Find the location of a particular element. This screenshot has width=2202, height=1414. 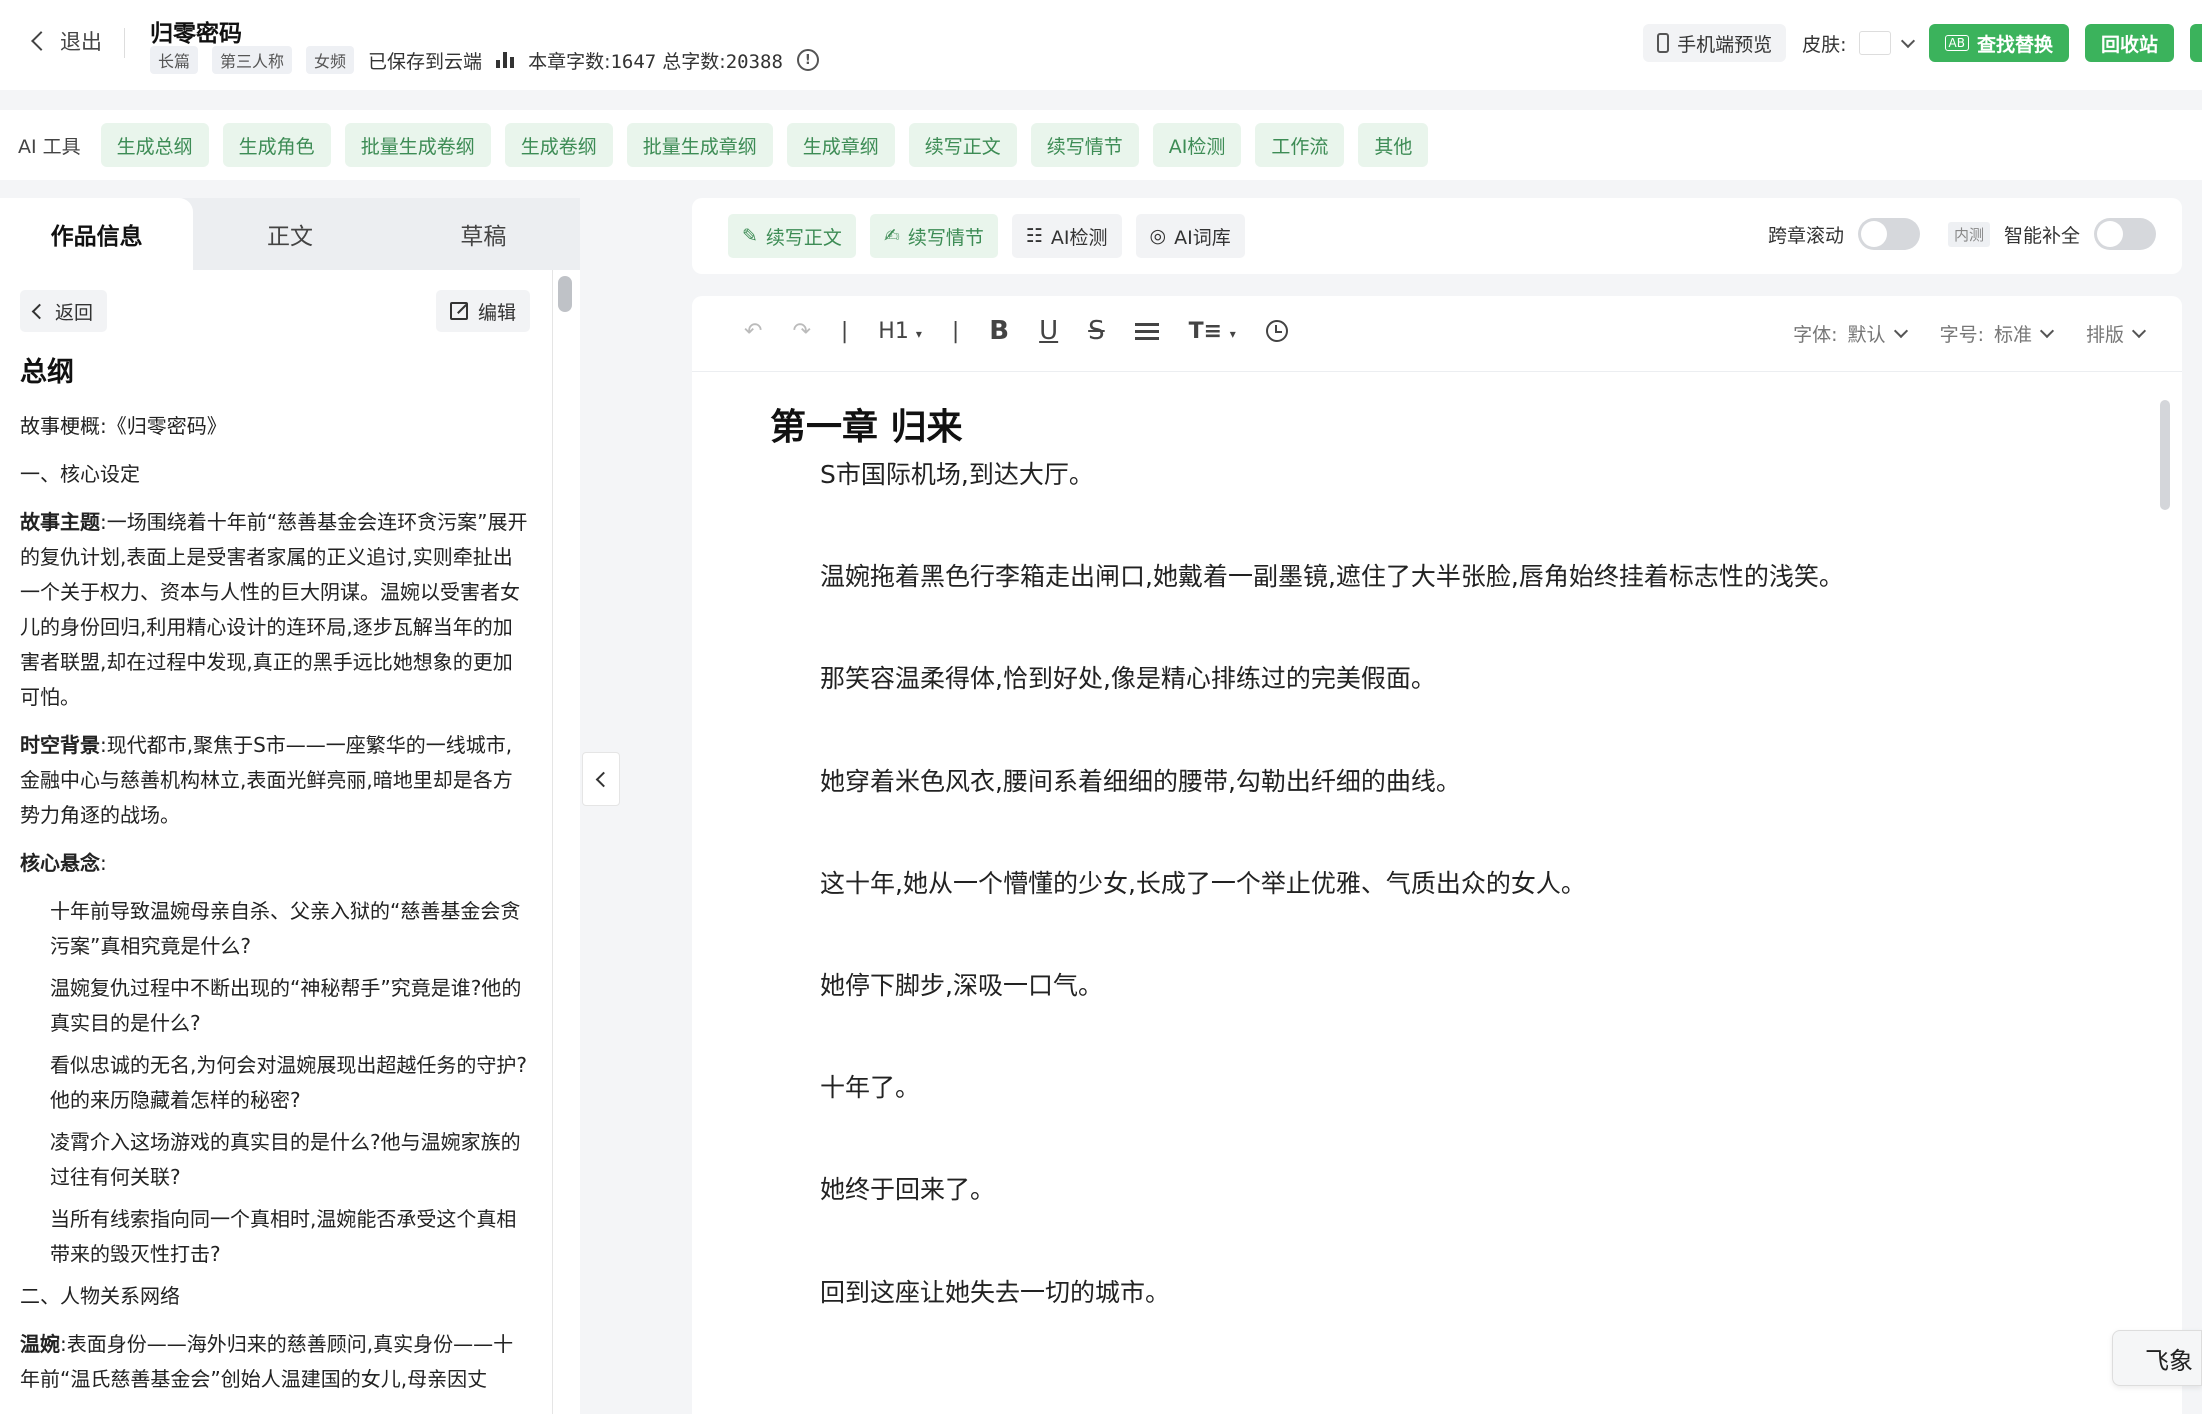

ai-tool-volume-outline: 生成卷纲 is located at coordinates (558, 145).